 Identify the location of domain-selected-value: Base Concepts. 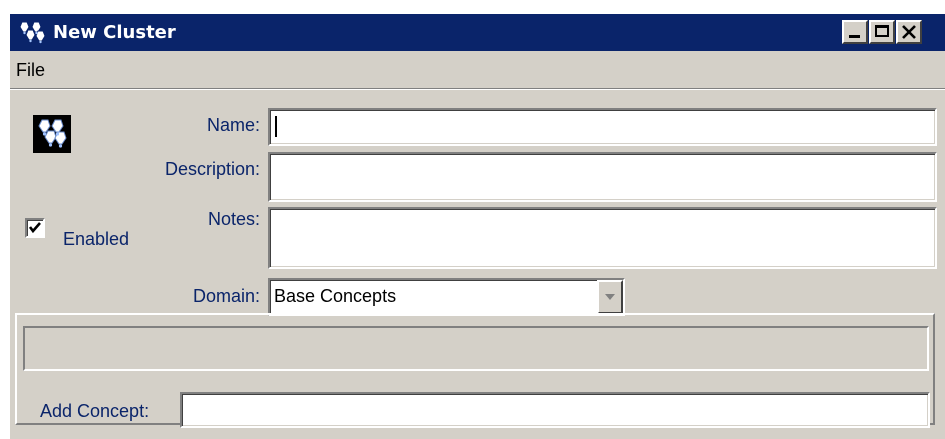
(335, 296).